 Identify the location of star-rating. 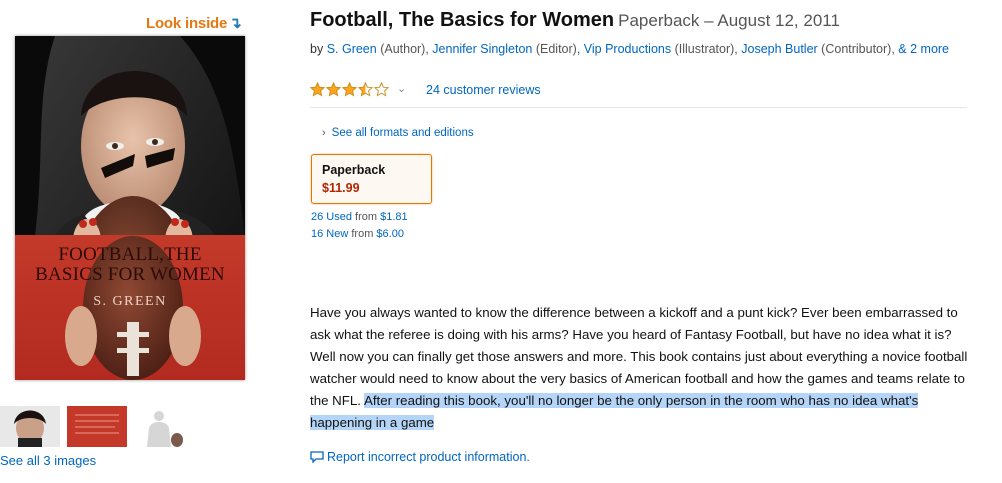
(350, 89).